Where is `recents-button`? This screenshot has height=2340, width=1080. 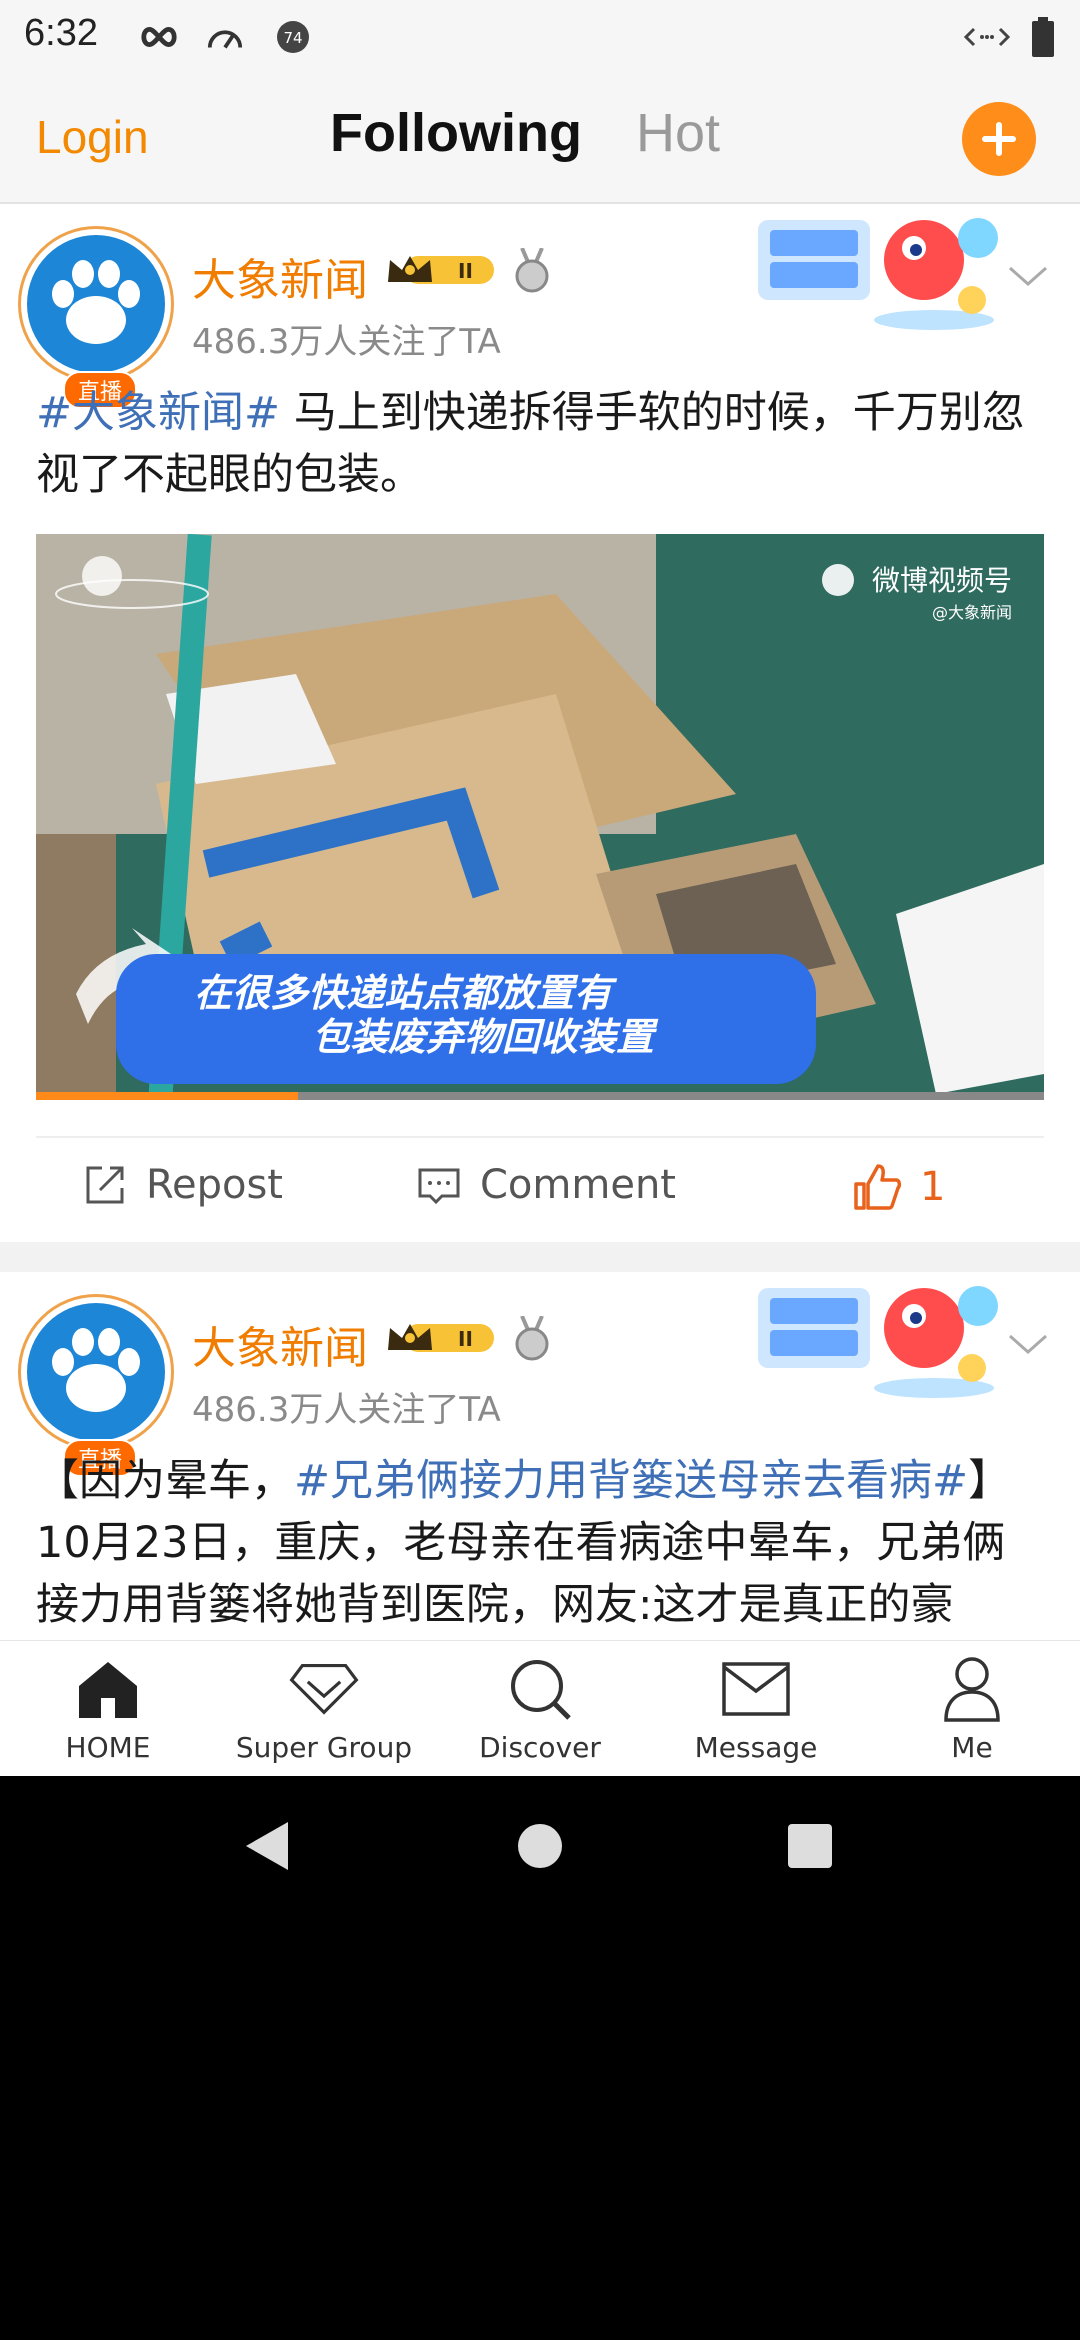 recents-button is located at coordinates (810, 1848).